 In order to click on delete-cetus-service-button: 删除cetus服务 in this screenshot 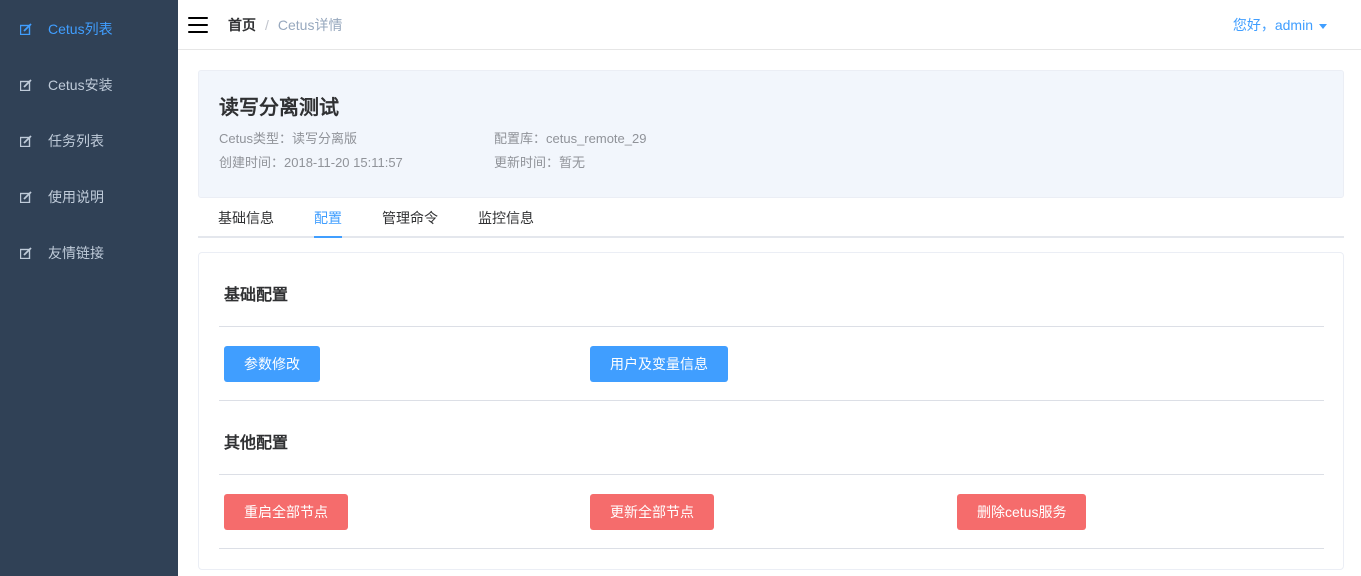, I will do `click(1022, 512)`.